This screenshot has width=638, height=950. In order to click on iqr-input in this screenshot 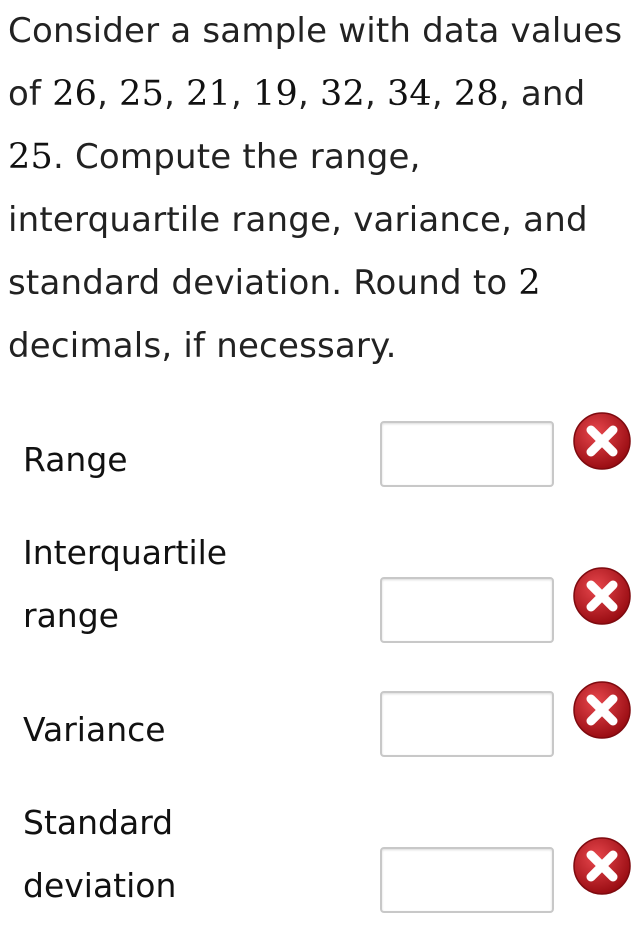, I will do `click(467, 610)`.